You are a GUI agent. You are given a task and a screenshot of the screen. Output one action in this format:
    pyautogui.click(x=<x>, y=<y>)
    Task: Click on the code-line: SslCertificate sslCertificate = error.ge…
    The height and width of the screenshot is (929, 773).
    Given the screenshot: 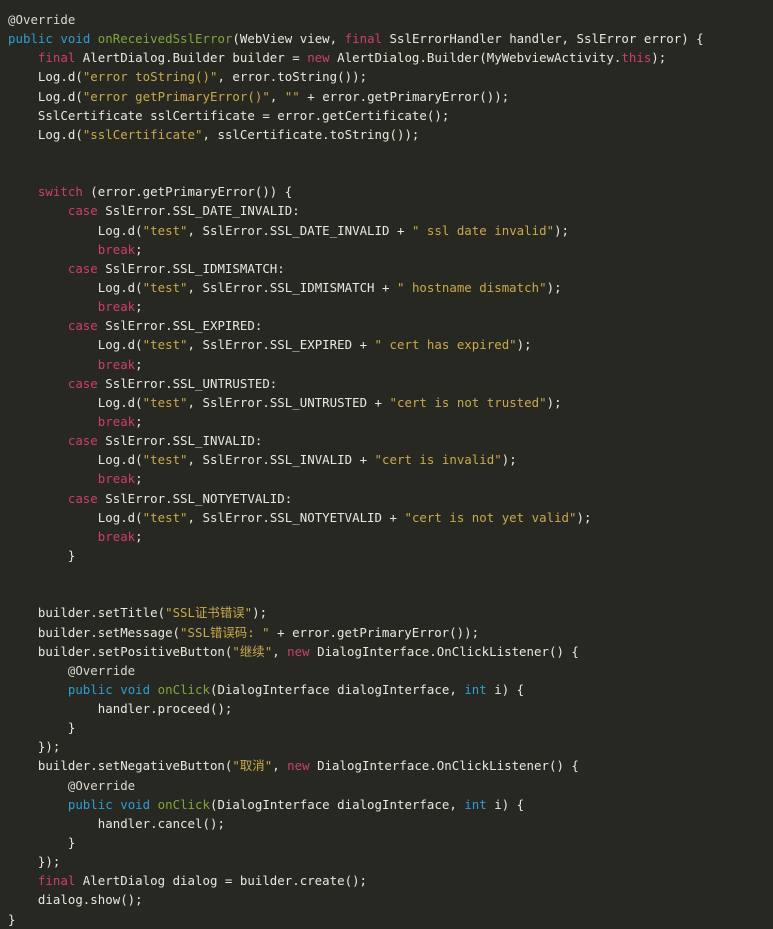 What is the action you would take?
    pyautogui.click(x=386, y=115)
    